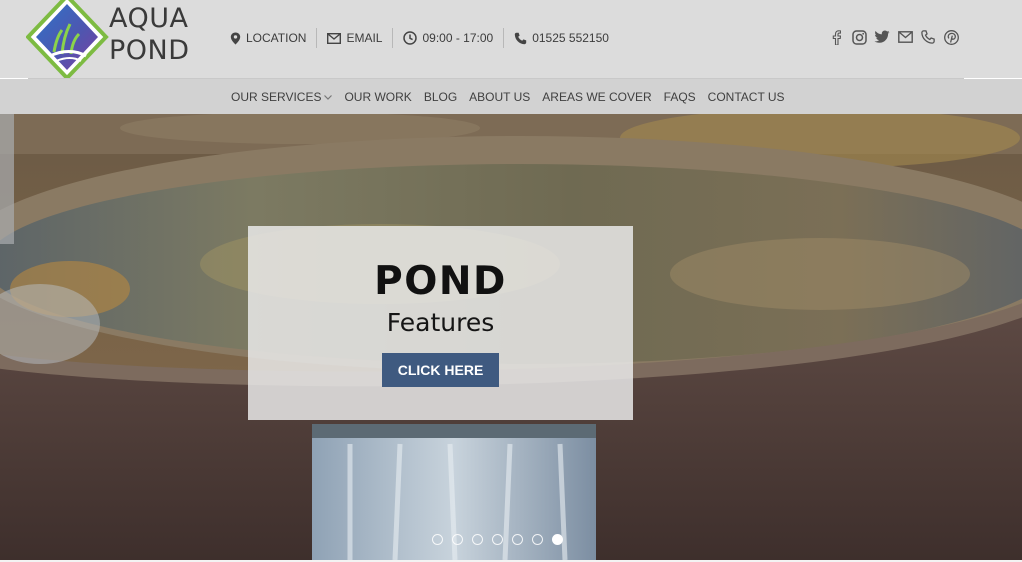 The image size is (1022, 562). I want to click on hero-title: POND, so click(440, 281).